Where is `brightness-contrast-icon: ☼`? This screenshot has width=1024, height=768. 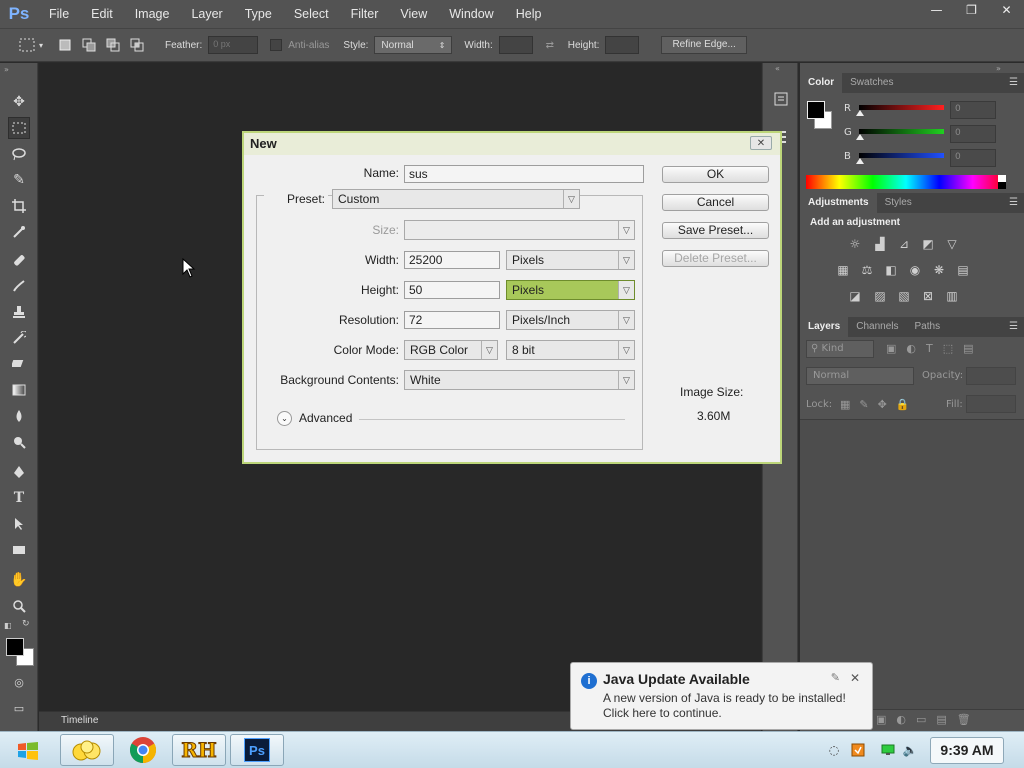
brightness-contrast-icon: ☼ is located at coordinates (855, 244).